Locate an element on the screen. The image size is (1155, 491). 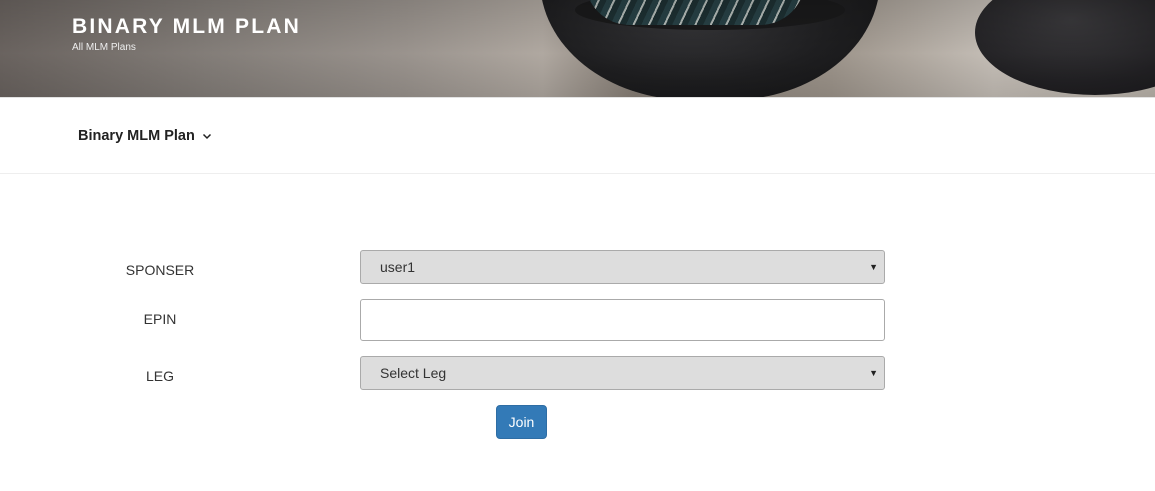
sponsor-select-value: user1 is located at coordinates (398, 267).